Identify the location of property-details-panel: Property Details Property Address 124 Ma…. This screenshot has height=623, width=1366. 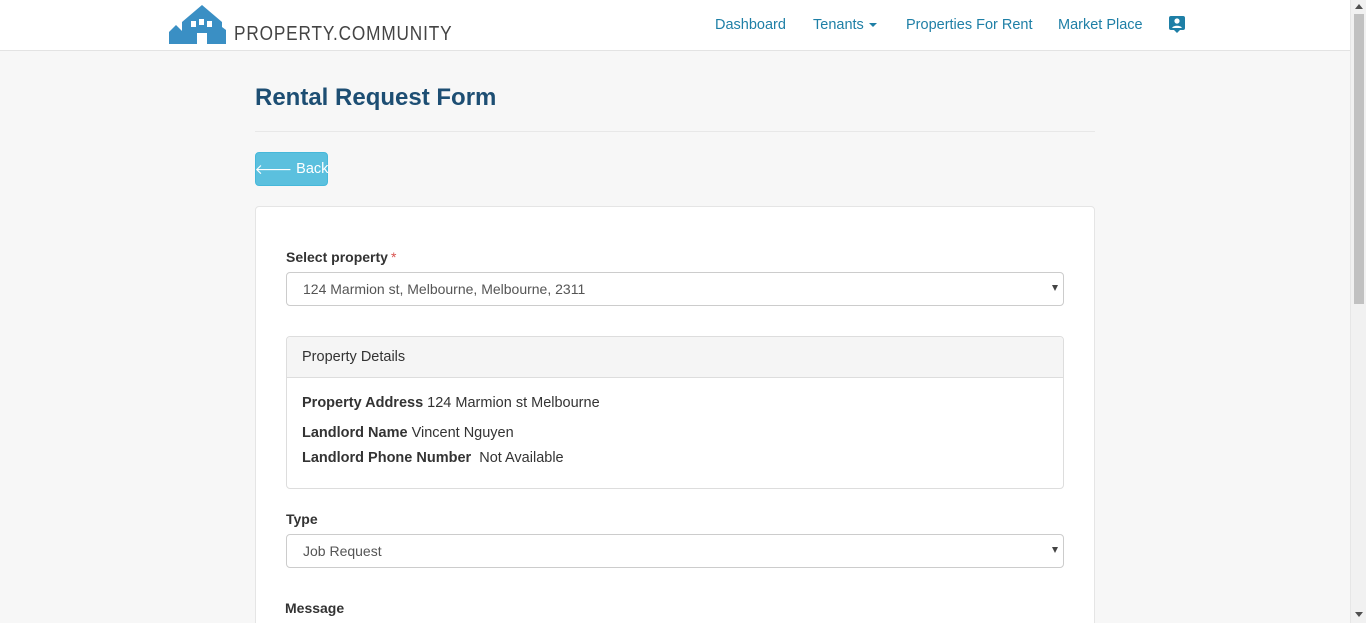
(675, 412).